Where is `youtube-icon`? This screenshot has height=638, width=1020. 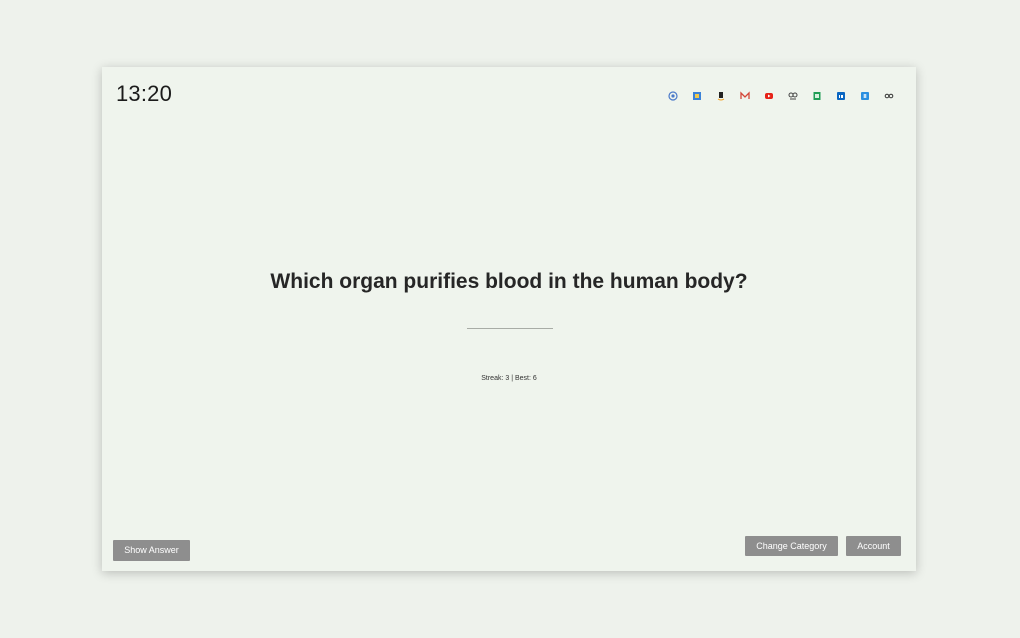 youtube-icon is located at coordinates (769, 96).